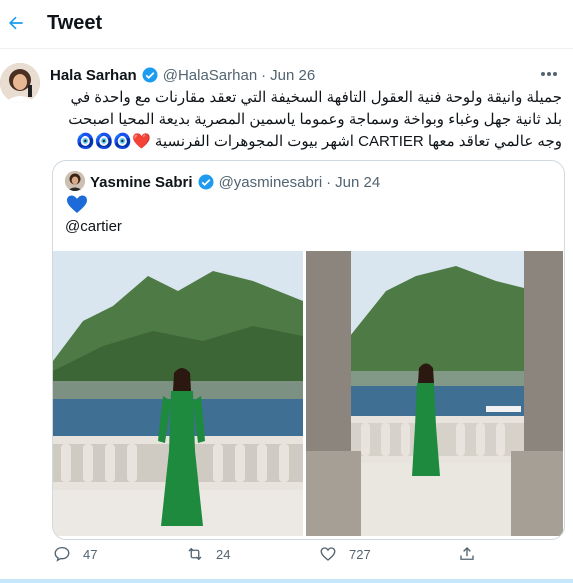  I want to click on share-icon, so click(467, 553).